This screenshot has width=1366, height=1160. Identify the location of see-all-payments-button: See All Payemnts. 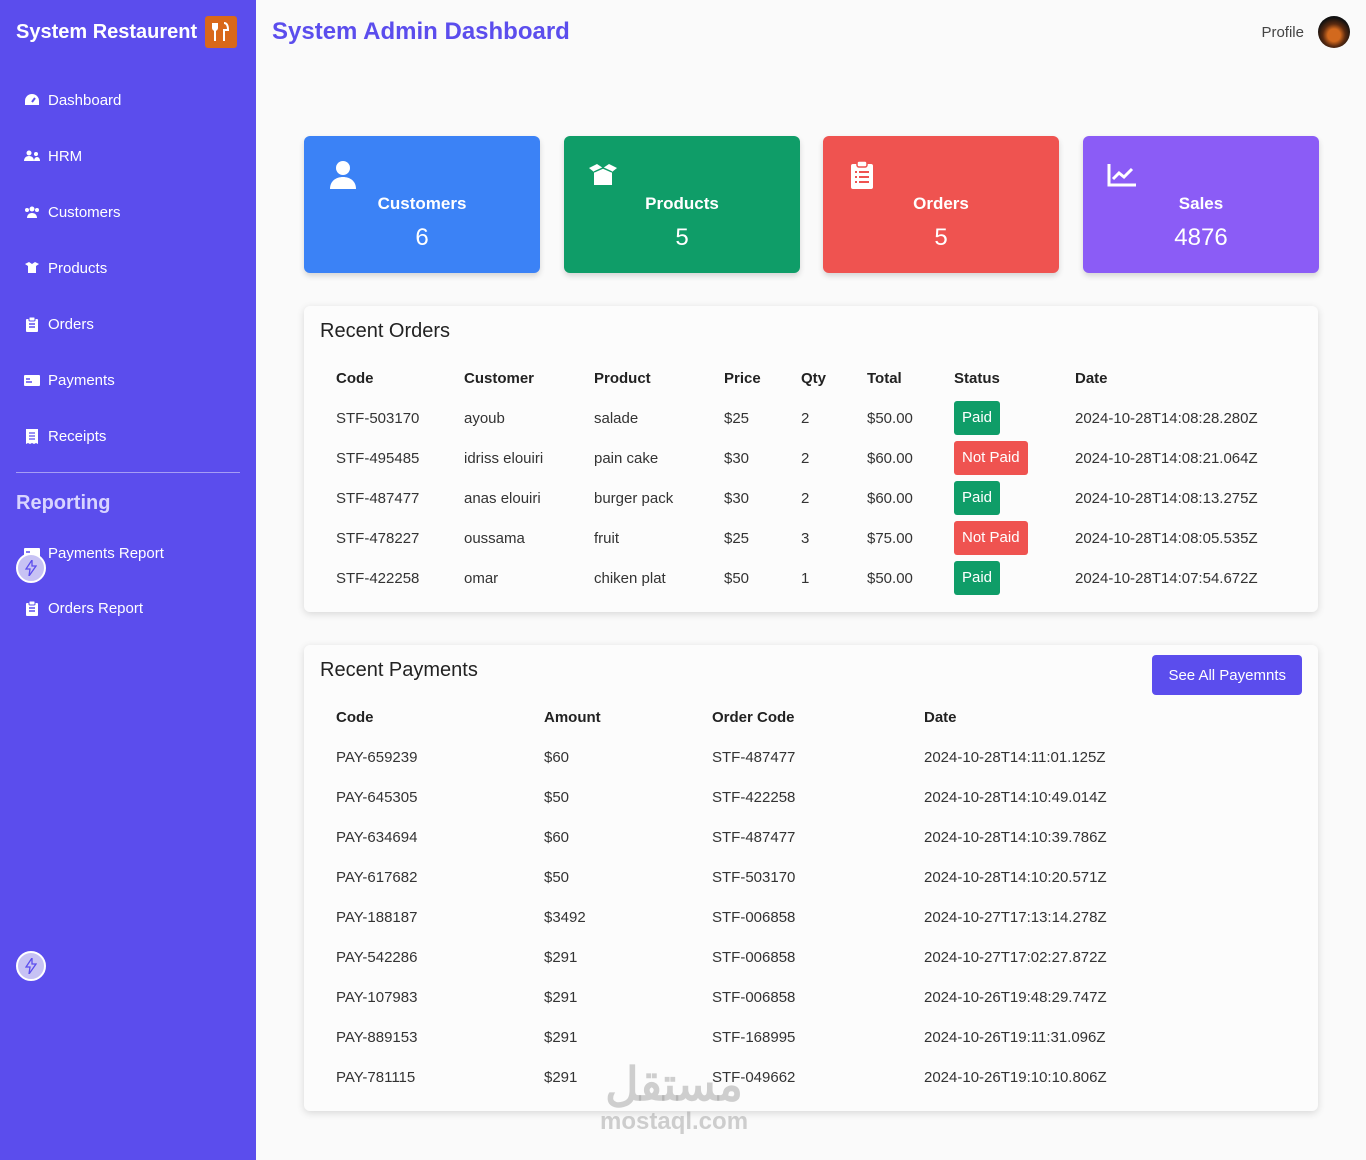
(1227, 675).